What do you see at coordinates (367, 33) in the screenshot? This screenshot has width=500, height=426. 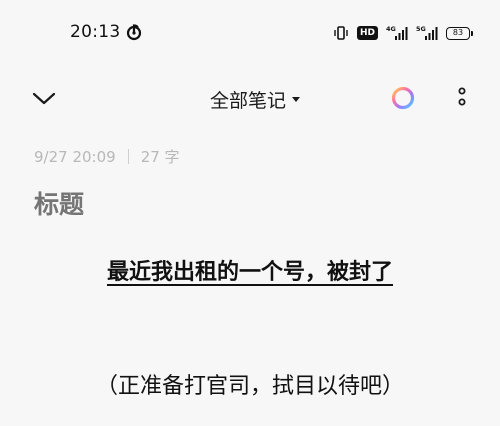 I see `hd-voice-badge: HD` at bounding box center [367, 33].